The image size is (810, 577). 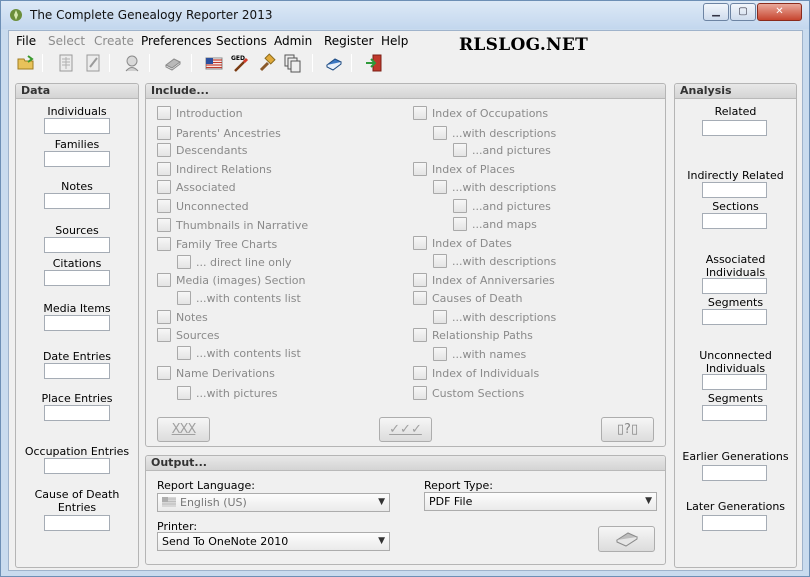 I want to click on include-index-occupations-checkbox: Index of Occupations, so click(x=480, y=113).